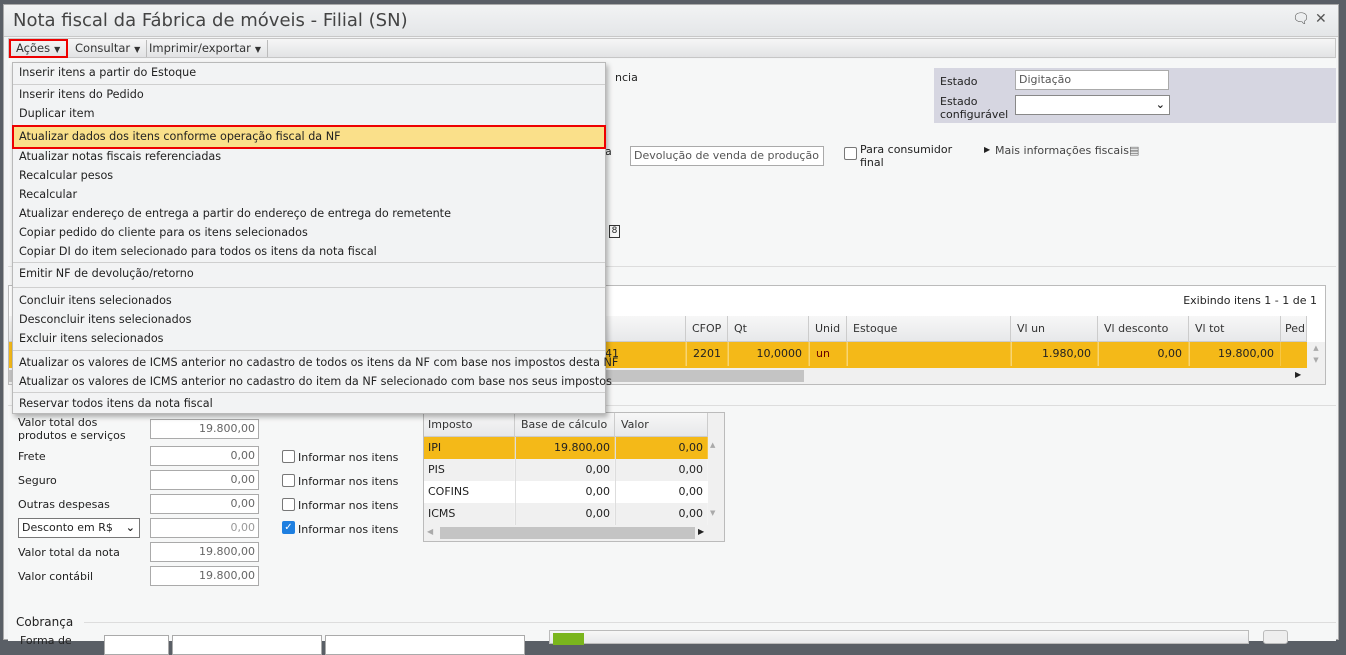 This screenshot has height=655, width=1346. Describe the element at coordinates (469, 425) in the screenshot. I see `column-header-imposto: Imposto` at that location.